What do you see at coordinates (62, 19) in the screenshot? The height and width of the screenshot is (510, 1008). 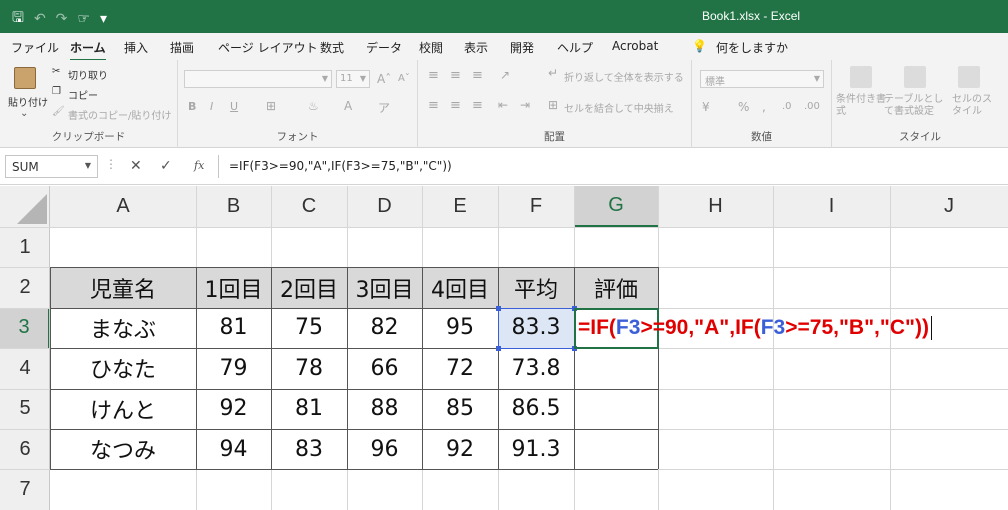 I see `redo-icon: ↷` at bounding box center [62, 19].